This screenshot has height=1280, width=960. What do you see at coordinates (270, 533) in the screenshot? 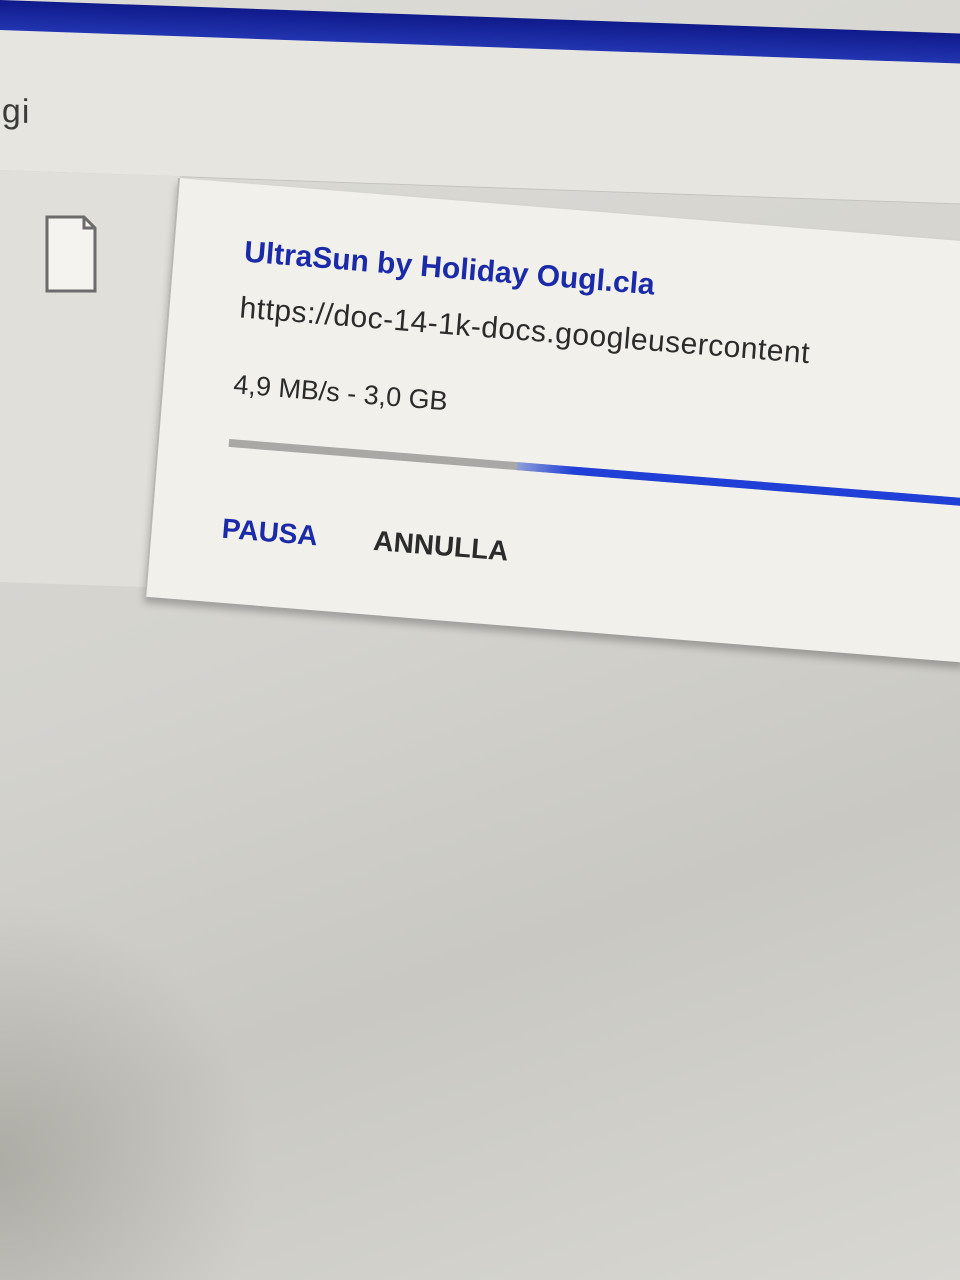
I see `pause-button: PAUSA` at bounding box center [270, 533].